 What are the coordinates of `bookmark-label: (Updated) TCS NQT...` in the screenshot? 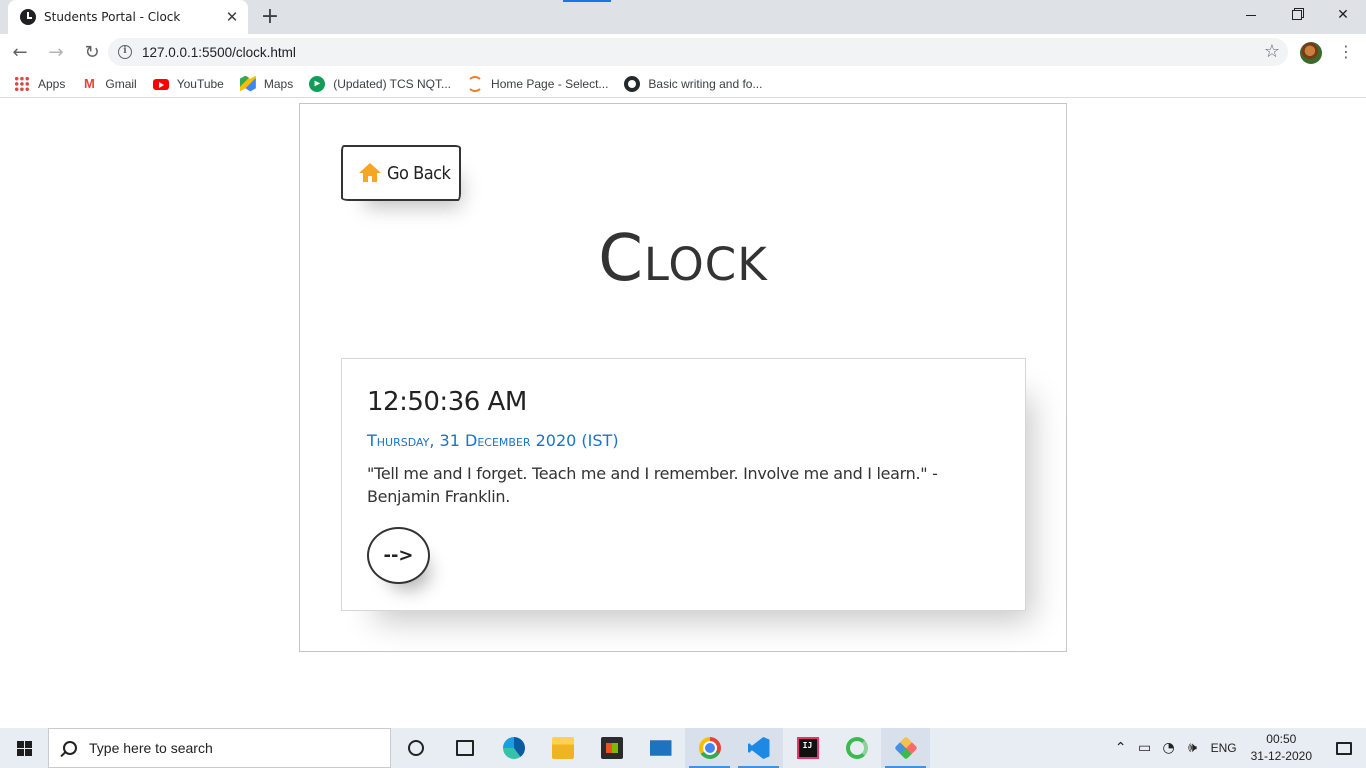 It's located at (392, 83).